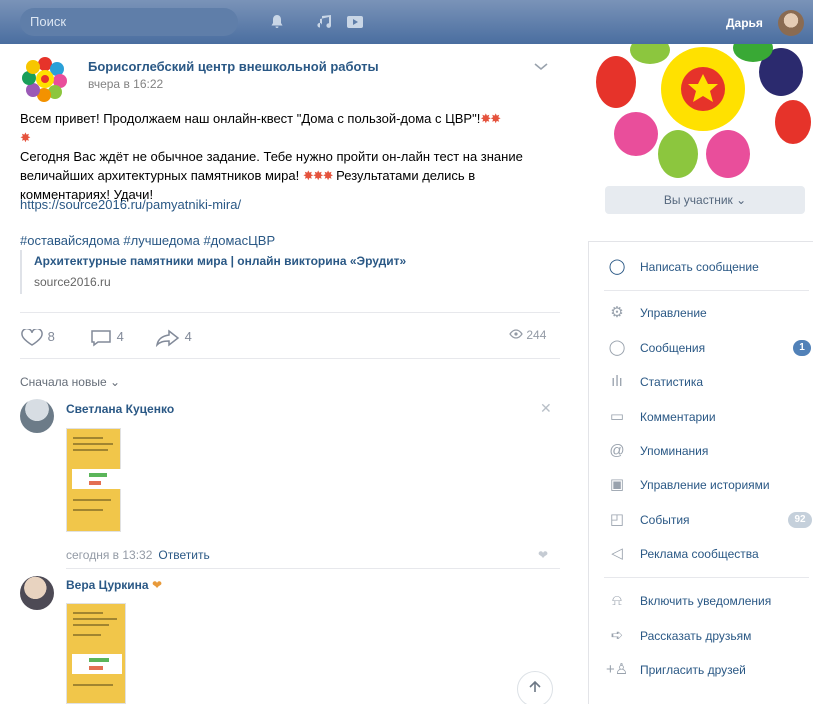  I want to click on comments-sort-dropdown: Сначала новые ⌄, so click(70, 382).